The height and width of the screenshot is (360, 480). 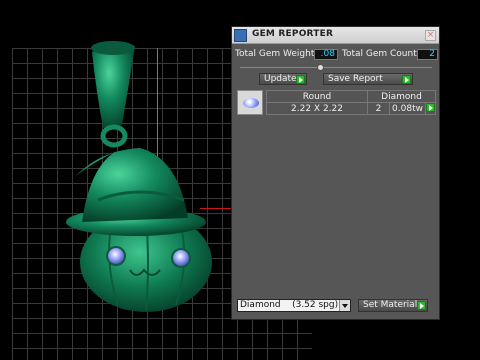 What do you see at coordinates (317, 108) in the screenshot?
I see `cell-size: 2.22 X 2.22` at bounding box center [317, 108].